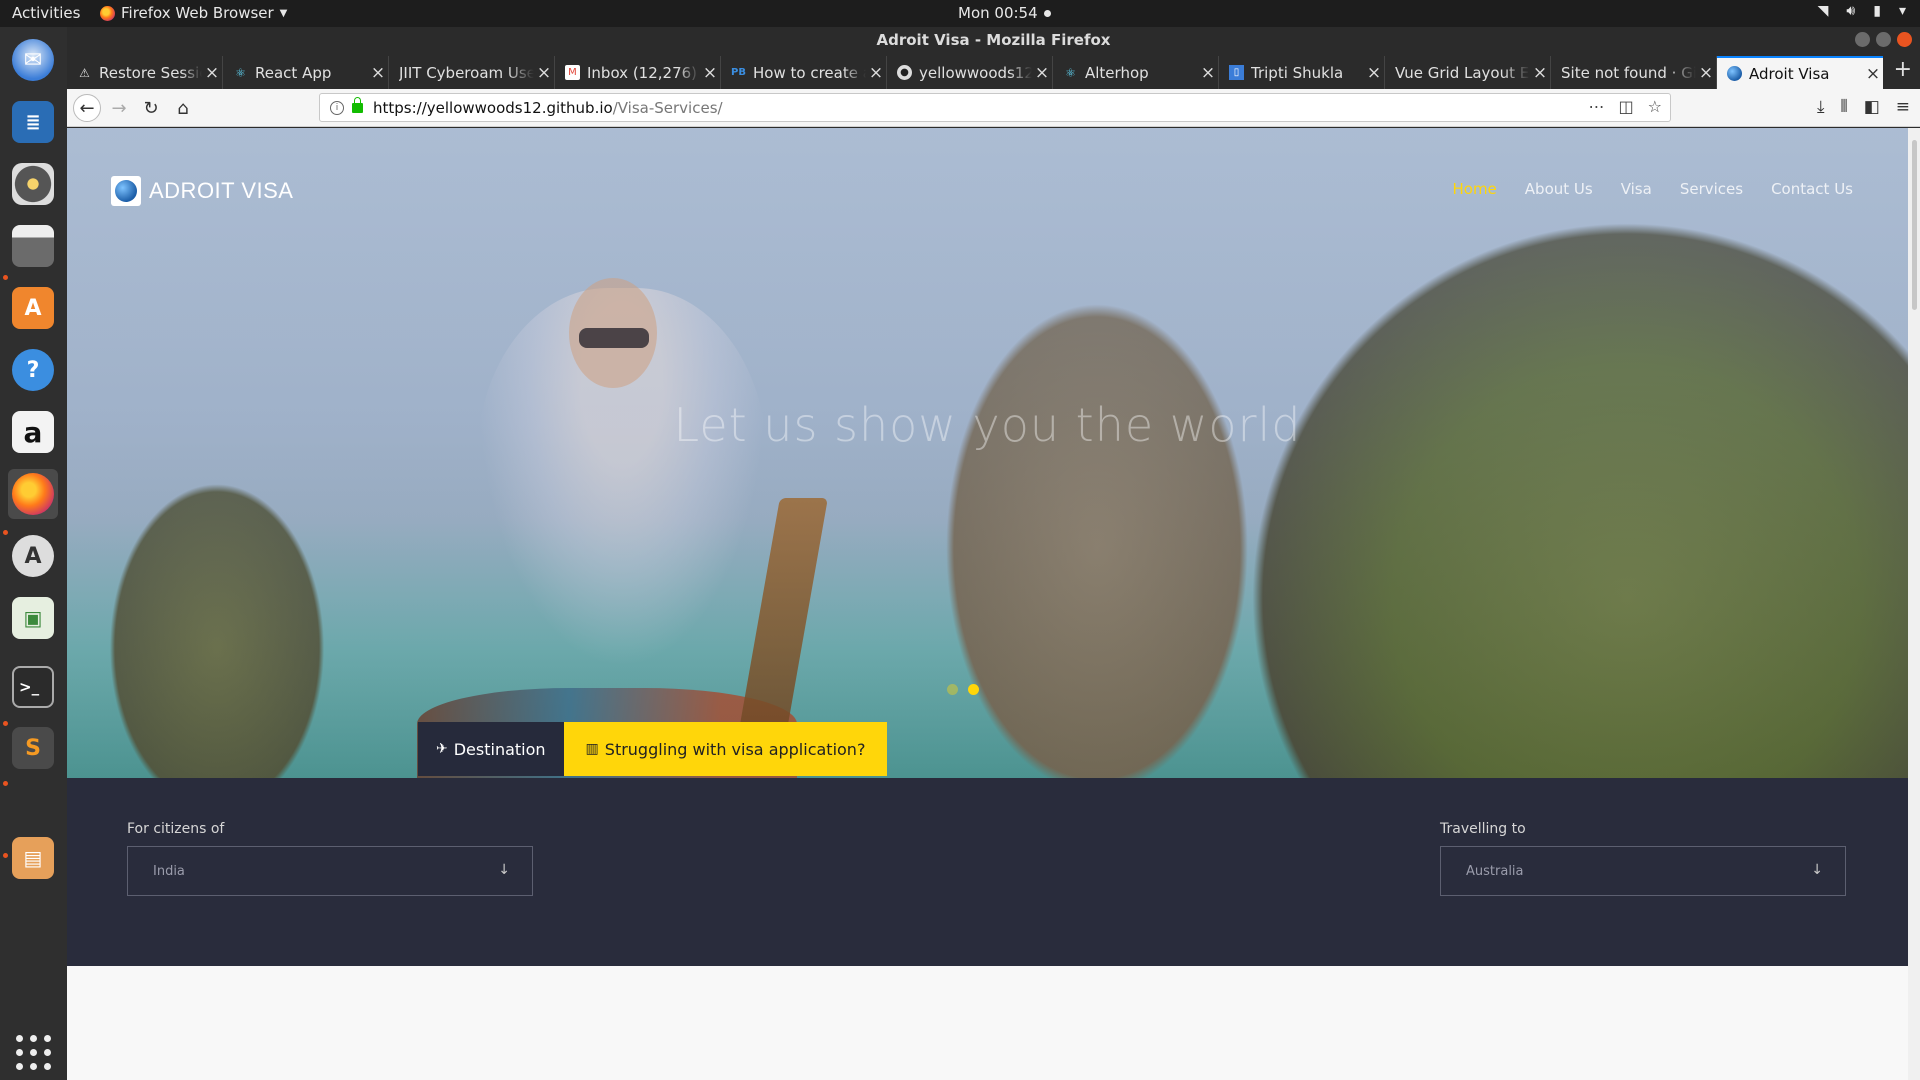 This screenshot has height=1080, width=1920. Describe the element at coordinates (1914, 225) in the screenshot. I see `page-scrollbar-thumb` at that location.